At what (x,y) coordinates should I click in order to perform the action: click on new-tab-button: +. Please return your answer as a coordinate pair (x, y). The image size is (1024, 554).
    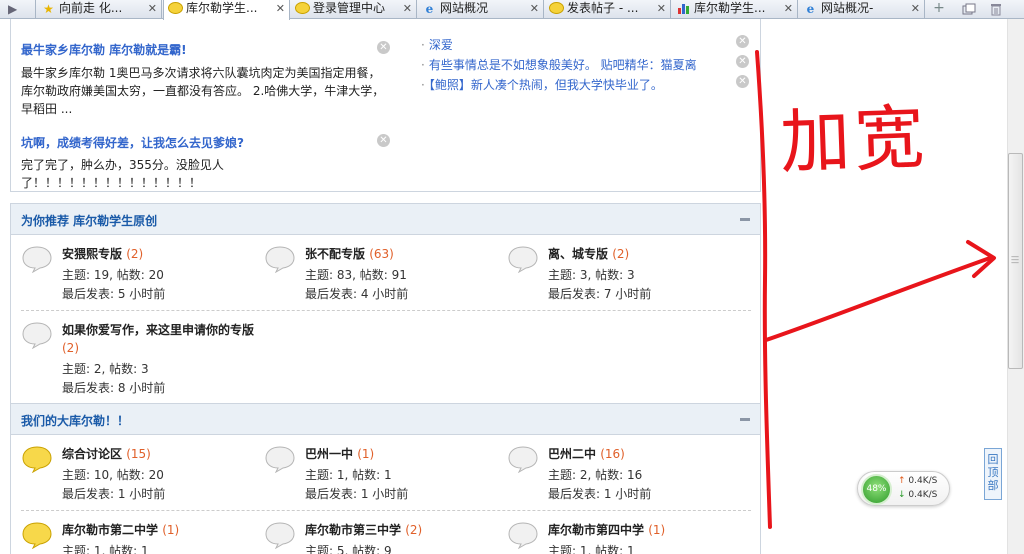
    Looking at the image, I should click on (939, 9).